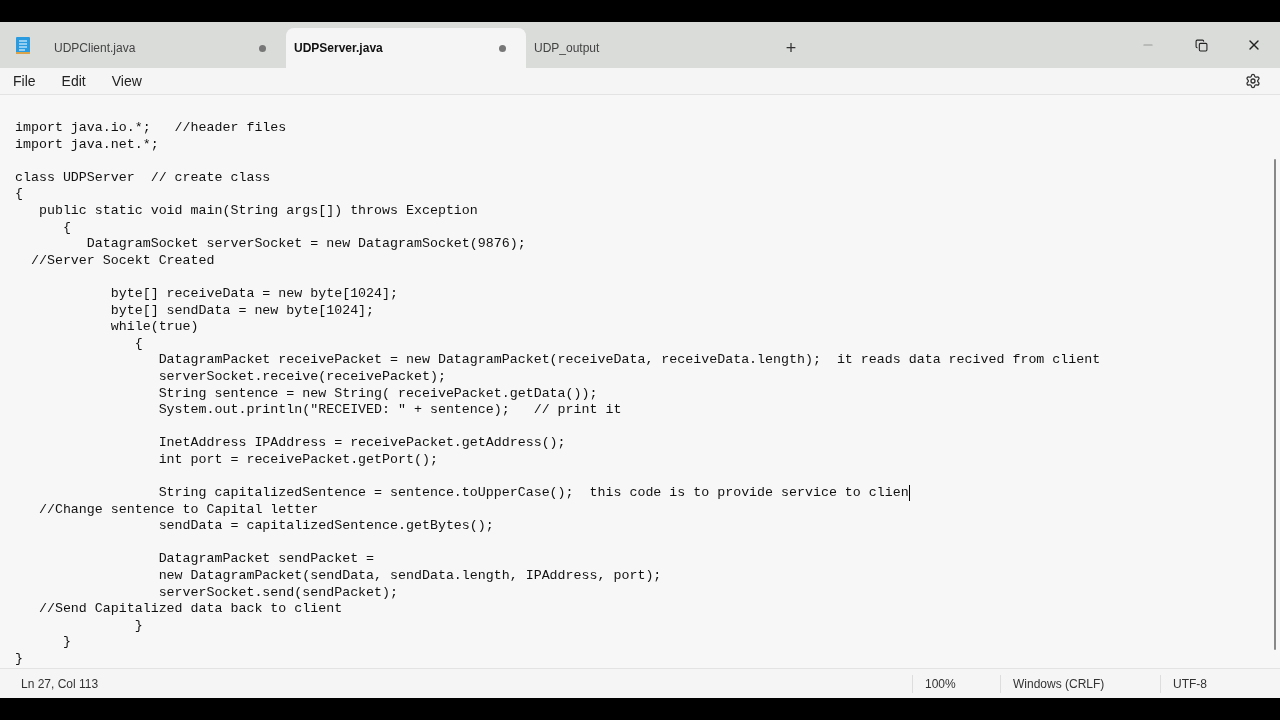 Image resolution: width=1280 pixels, height=720 pixels. What do you see at coordinates (143, 178) in the screenshot?
I see `code-line: class UDPServer // create class` at bounding box center [143, 178].